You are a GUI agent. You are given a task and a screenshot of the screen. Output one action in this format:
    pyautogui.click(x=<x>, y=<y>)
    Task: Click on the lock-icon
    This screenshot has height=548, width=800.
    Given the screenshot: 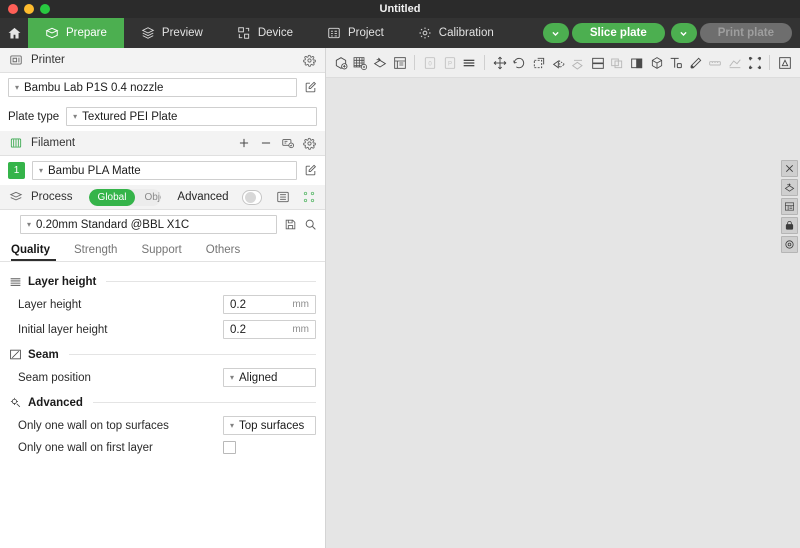 What is the action you would take?
    pyautogui.click(x=789, y=225)
    